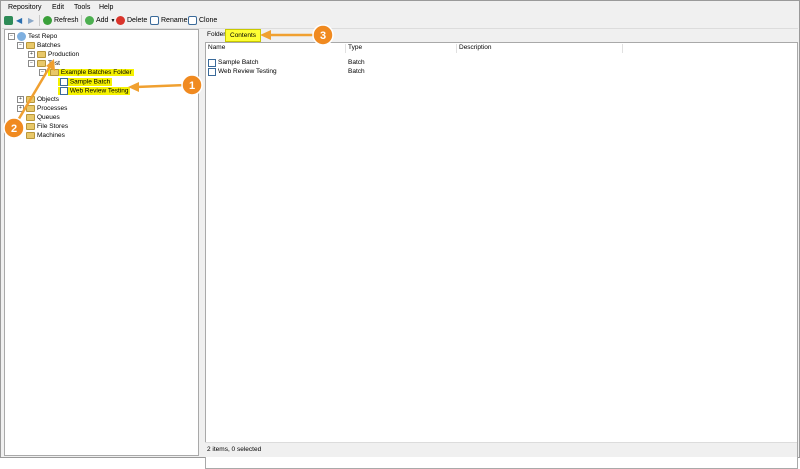 This screenshot has height=469, width=800. I want to click on tree-item-batches: − Batches, so click(39, 45).